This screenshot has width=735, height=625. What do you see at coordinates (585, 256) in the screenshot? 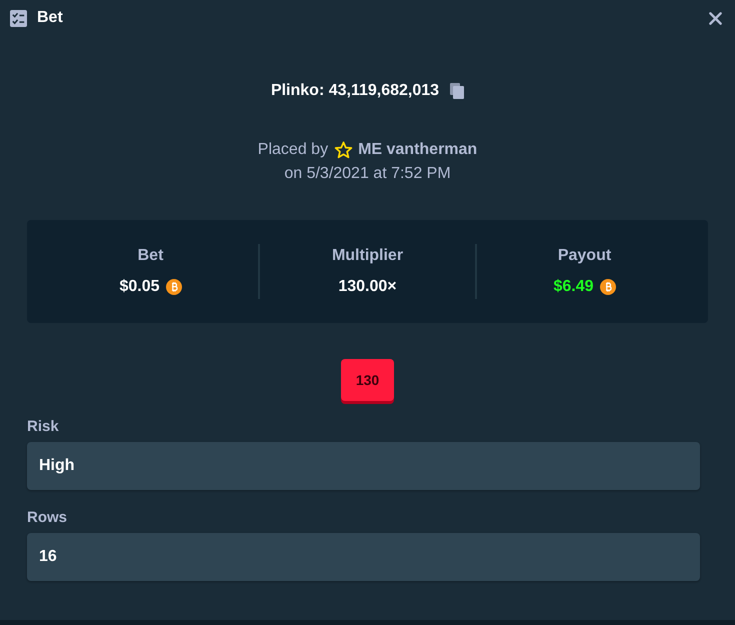
I see `stat-label: Payout` at bounding box center [585, 256].